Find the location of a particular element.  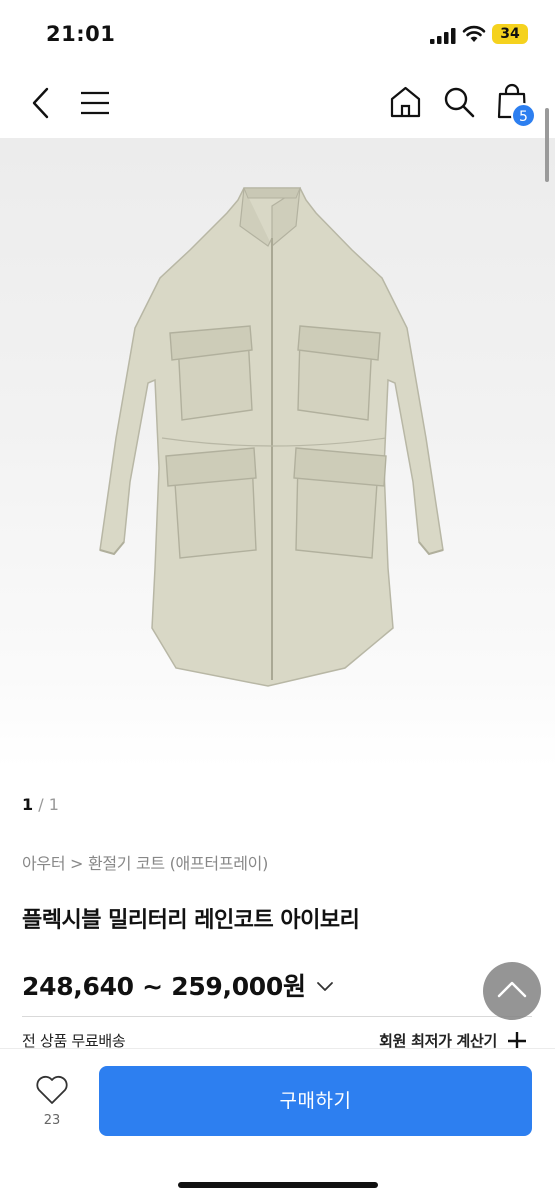

home-icon is located at coordinates (405, 102).